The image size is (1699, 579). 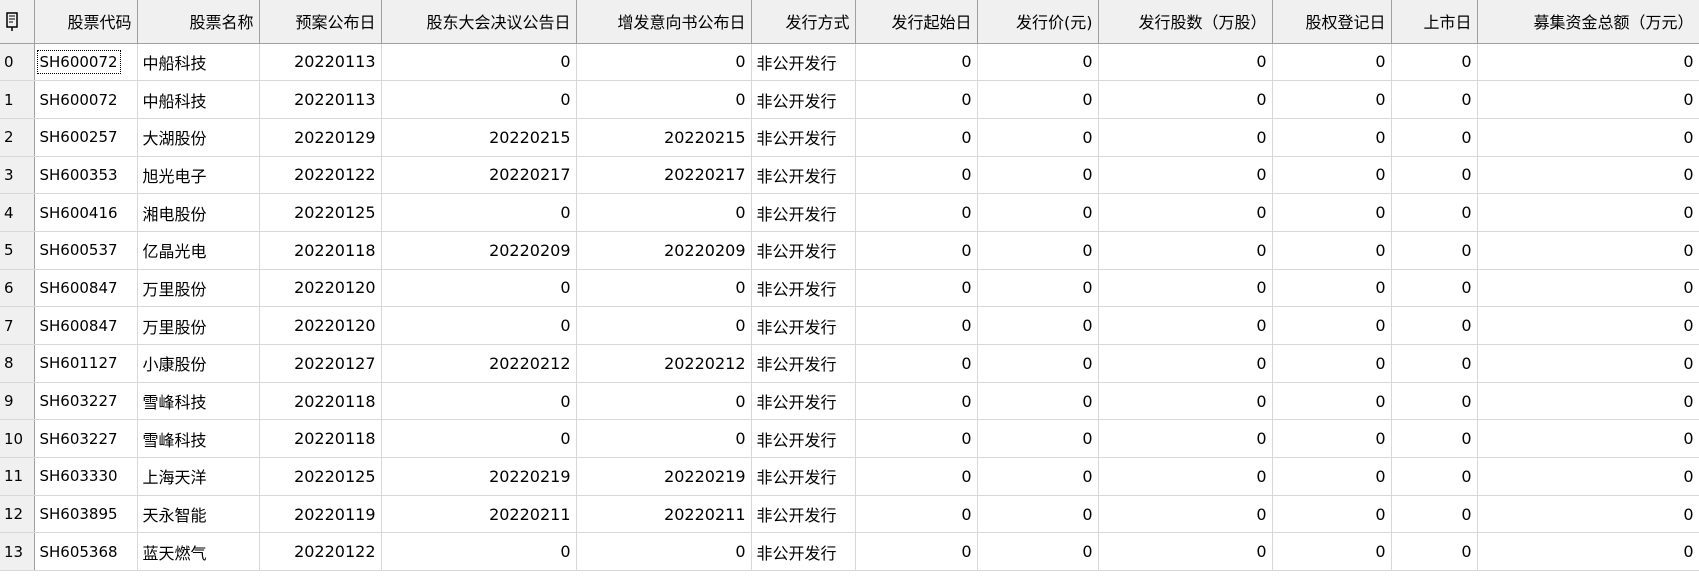 I want to click on cell-plan-date: 20220113, so click(x=320, y=62).